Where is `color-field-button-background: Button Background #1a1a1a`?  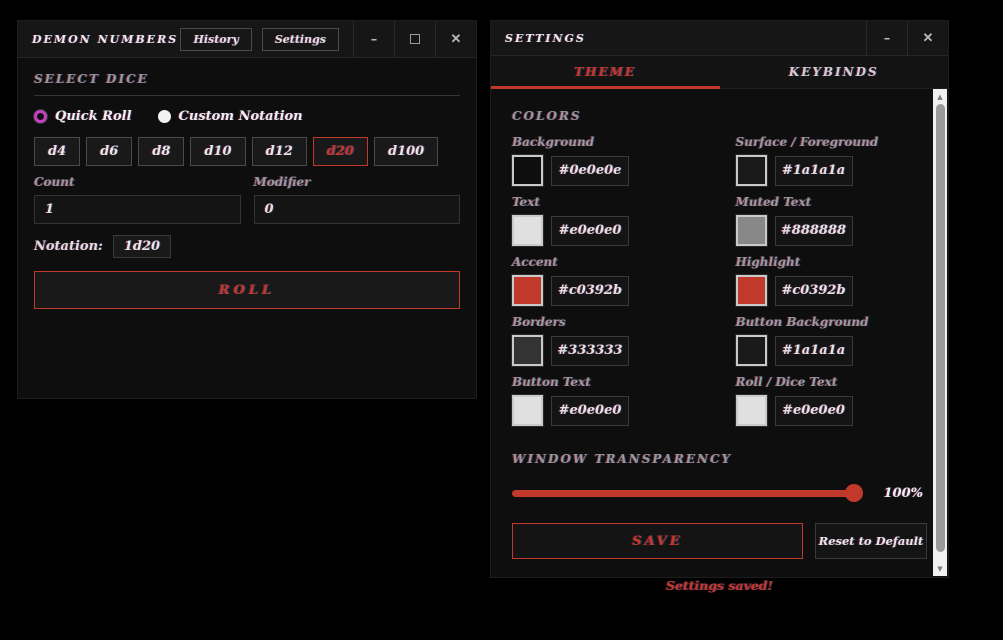
color-field-button-background: Button Background #1a1a1a is located at coordinates (831, 345).